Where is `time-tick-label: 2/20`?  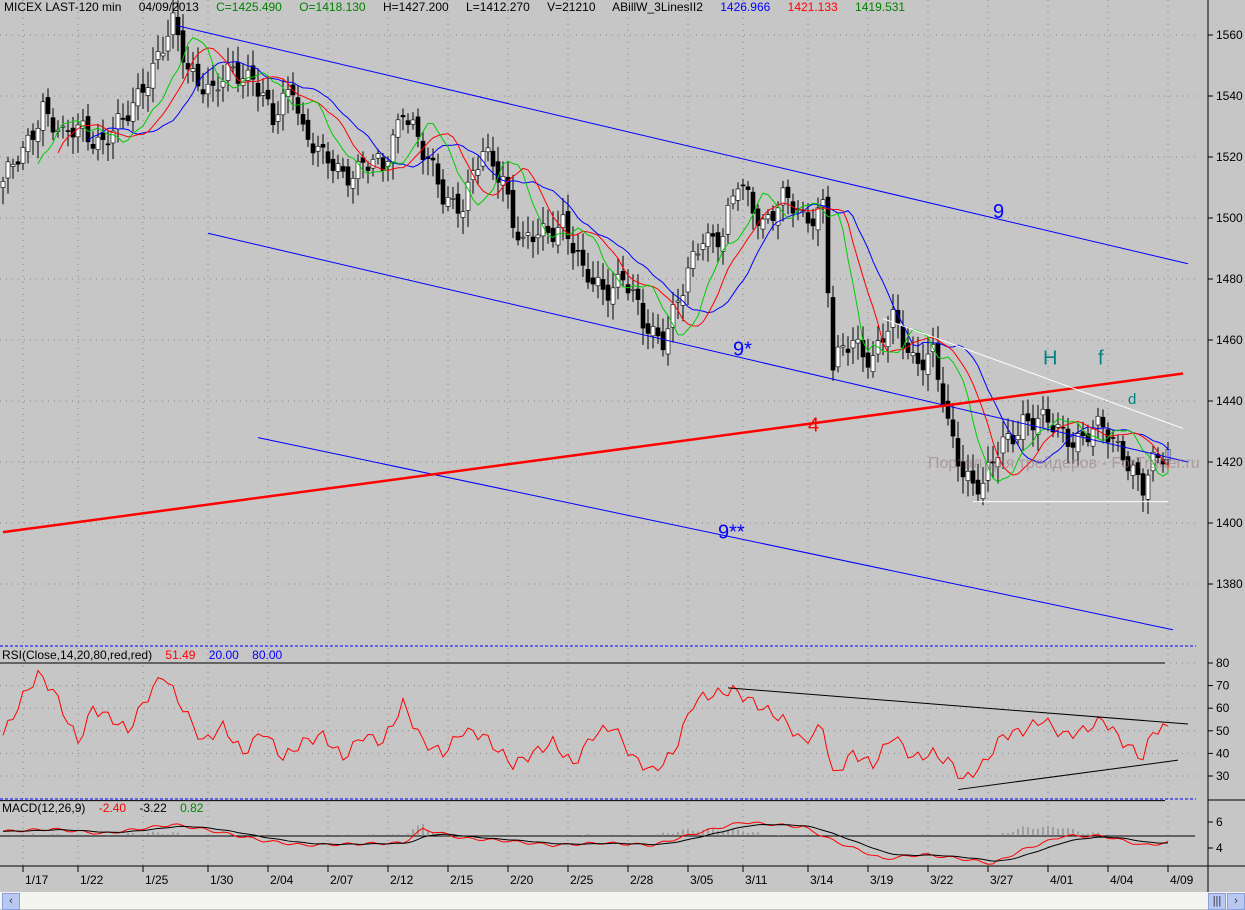 time-tick-label: 2/20 is located at coordinates (522, 880).